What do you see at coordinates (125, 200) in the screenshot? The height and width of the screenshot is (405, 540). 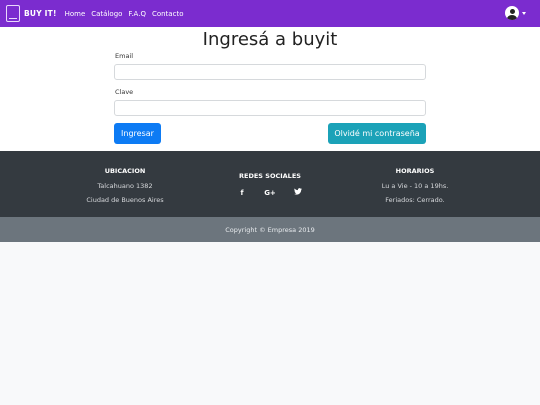 I see `location-city: Ciudad de Buenos Aires` at bounding box center [125, 200].